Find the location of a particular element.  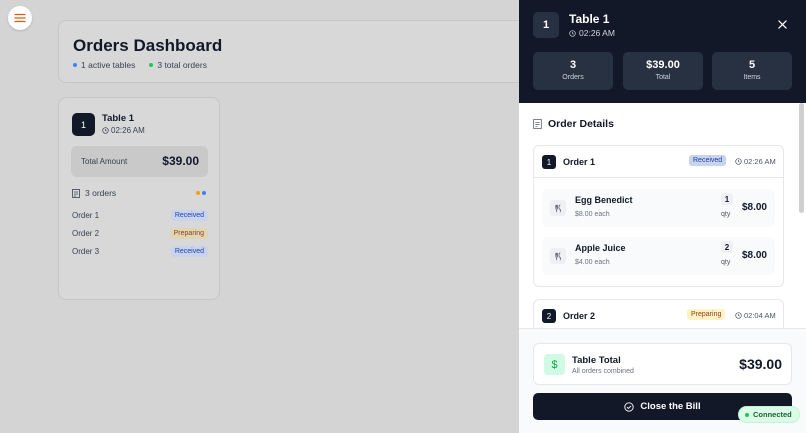

total-orders-stat: 3 total orders is located at coordinates (178, 65).